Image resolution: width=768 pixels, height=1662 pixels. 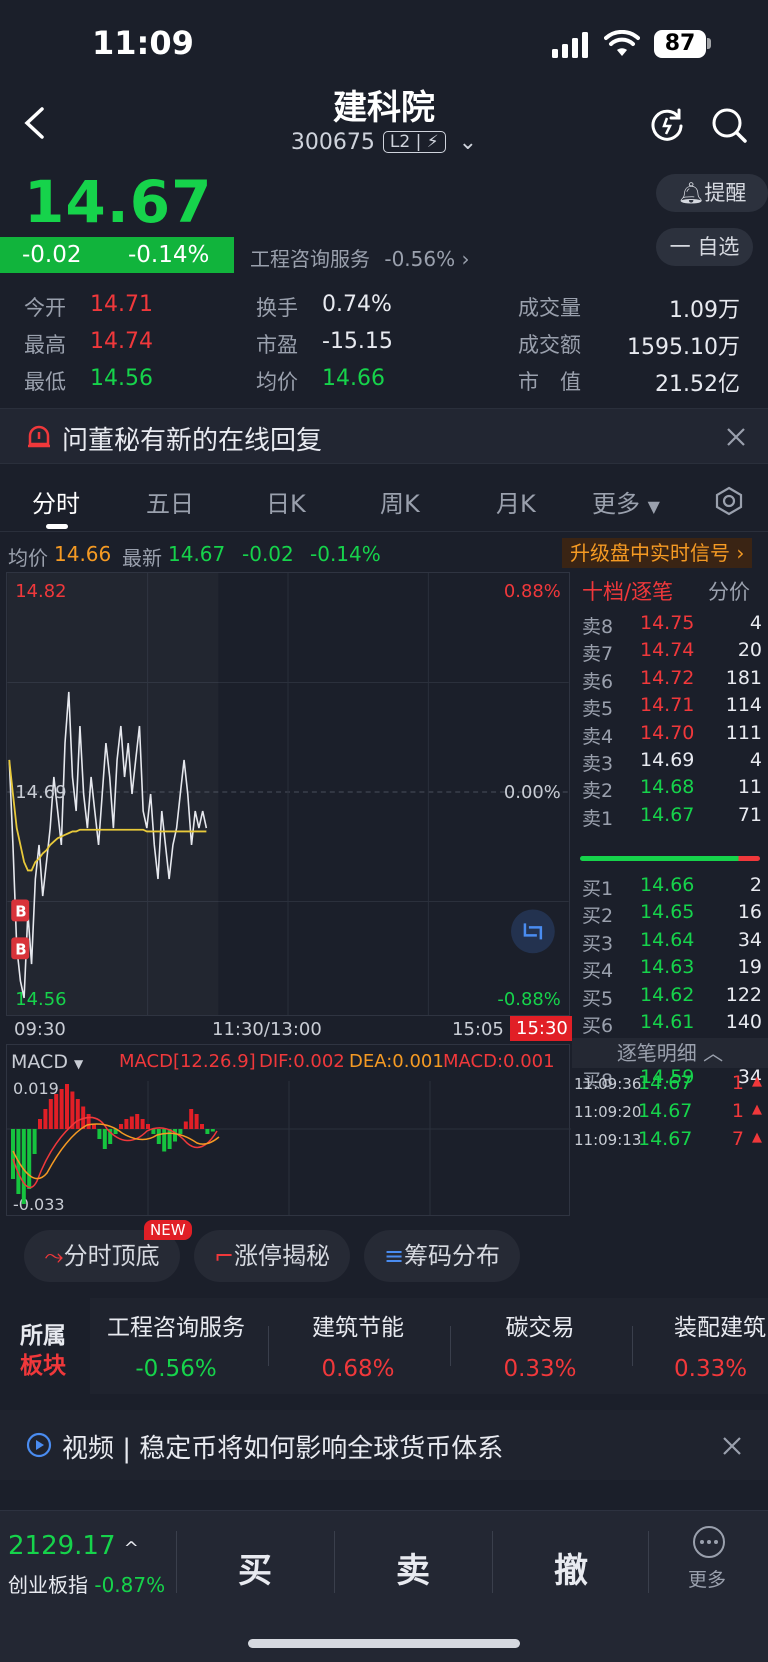 I want to click on sector-title-2: 板块, so click(x=43, y=1366).